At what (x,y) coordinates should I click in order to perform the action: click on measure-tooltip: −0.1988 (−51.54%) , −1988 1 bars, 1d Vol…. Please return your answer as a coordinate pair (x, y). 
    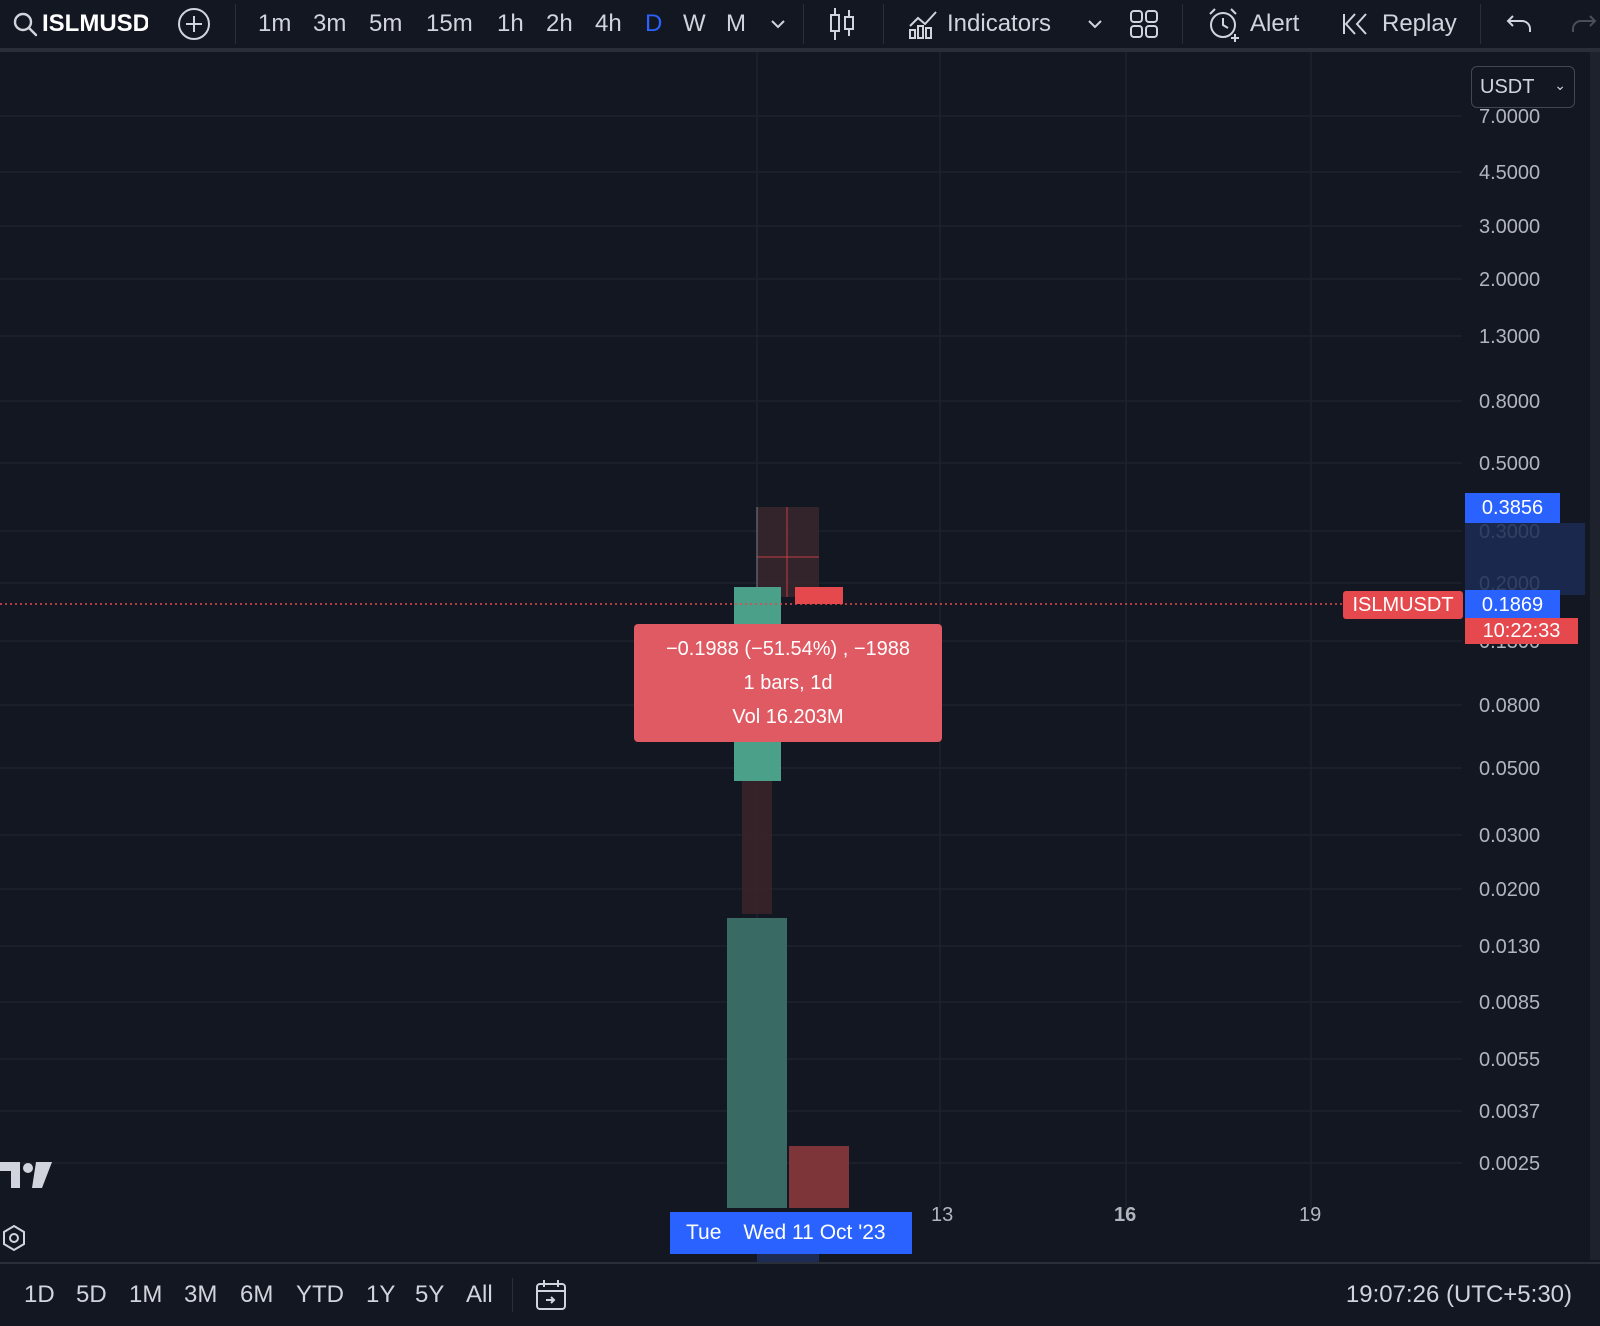
    Looking at the image, I should click on (788, 683).